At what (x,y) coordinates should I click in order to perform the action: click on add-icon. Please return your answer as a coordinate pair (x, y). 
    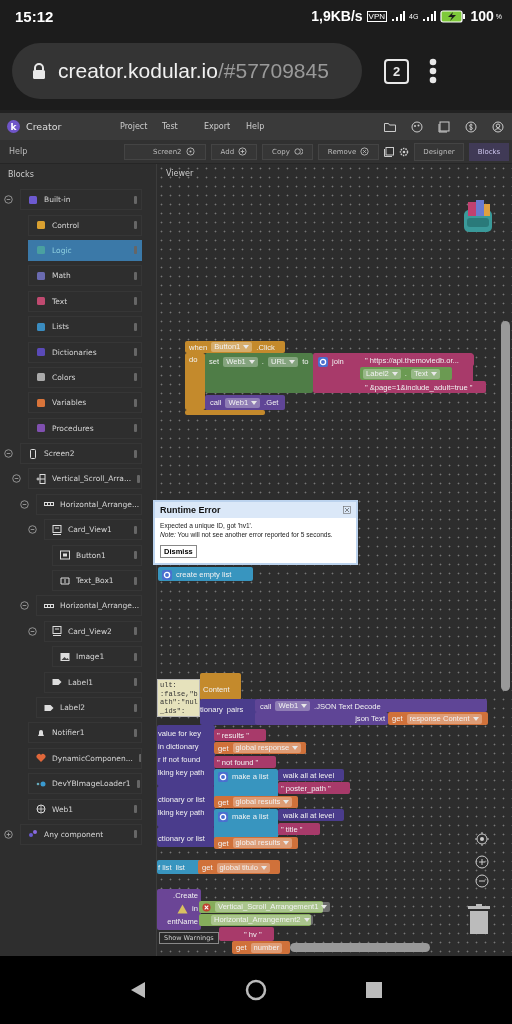
    Looking at the image, I should click on (243, 151).